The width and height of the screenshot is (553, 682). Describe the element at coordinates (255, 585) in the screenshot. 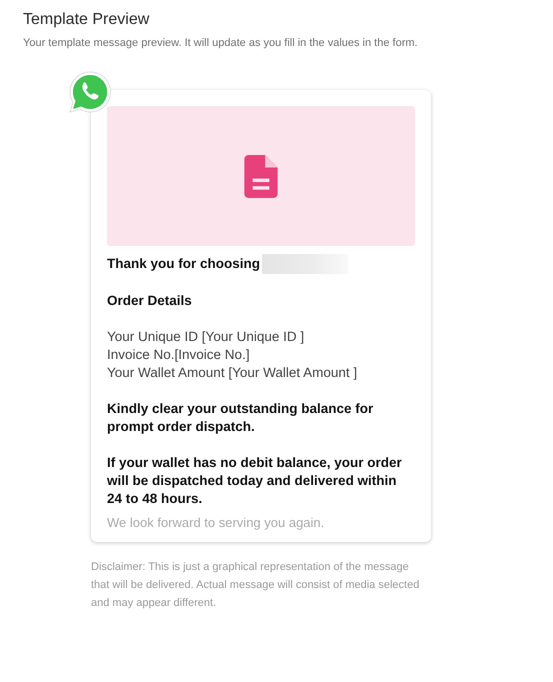

I see `disclaimer-text: Disclaimer: This is just a graphical representation of the message that will be delivered. Actual message will consist of media selected and may appear different.` at that location.